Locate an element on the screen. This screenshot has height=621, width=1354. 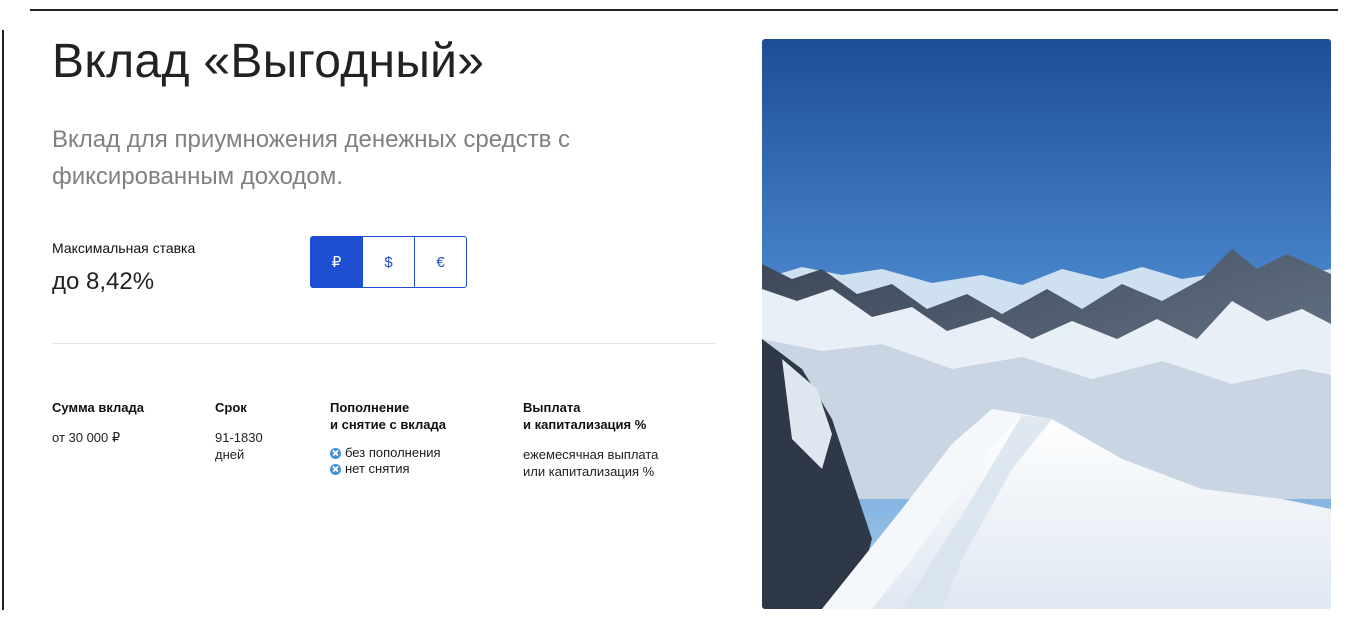
payout-label: Выплата и капитализация % is located at coordinates (623, 416).